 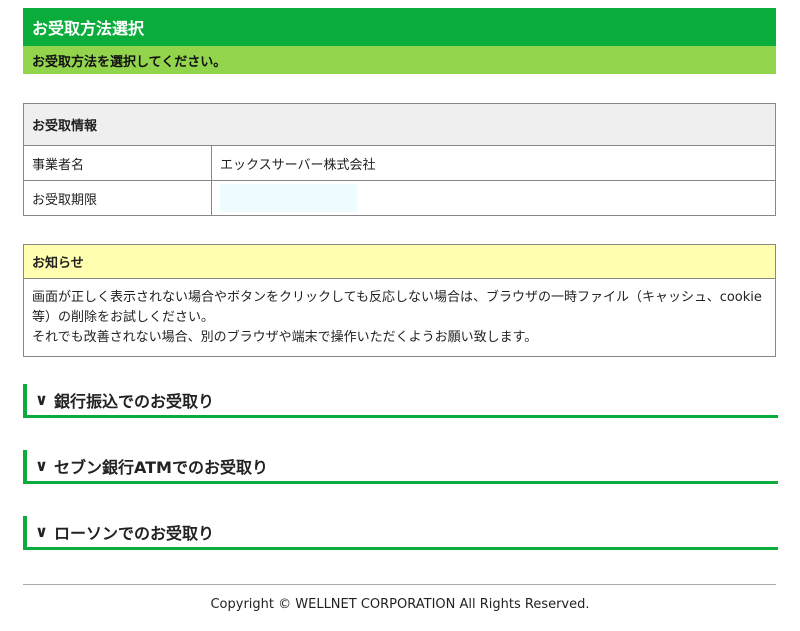 What do you see at coordinates (117, 163) in the screenshot?
I see `business-name-label: 事業者名` at bounding box center [117, 163].